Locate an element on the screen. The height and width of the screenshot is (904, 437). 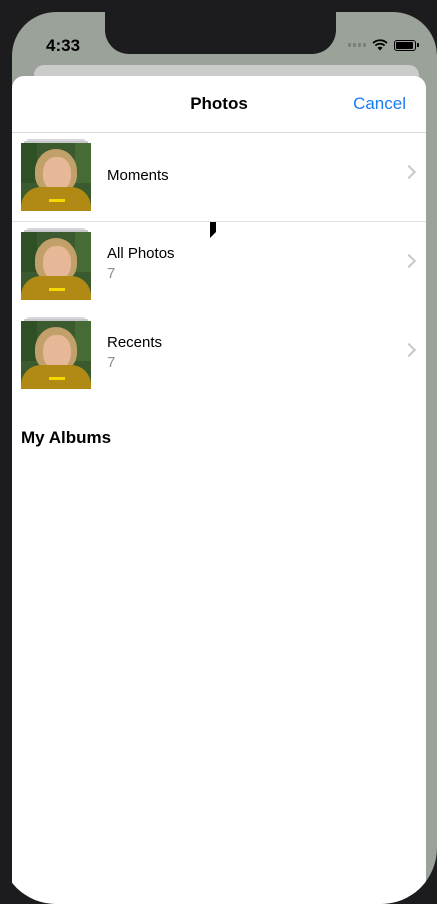
album-row-moments: Moments is located at coordinates (219, 177).